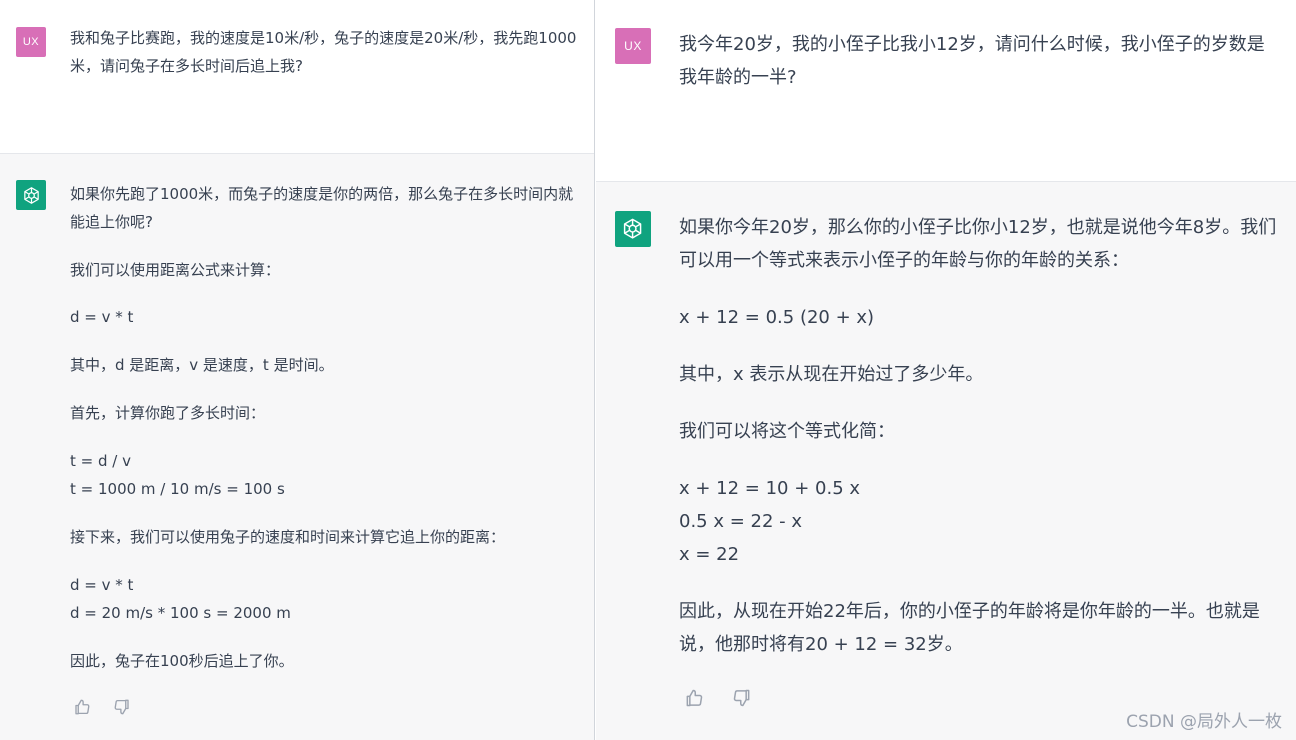  I want to click on assistant-formula: t = d / v t = 1000 m / 10 m/s = 100 s, so click(177, 475).